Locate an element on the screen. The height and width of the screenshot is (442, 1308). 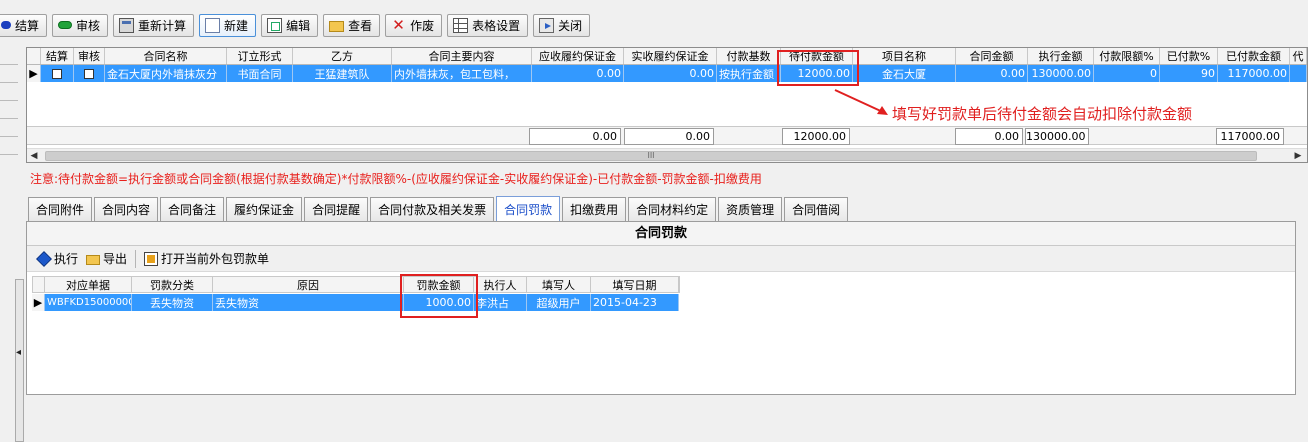
execute-label: 执行 is located at coordinates (66, 259).